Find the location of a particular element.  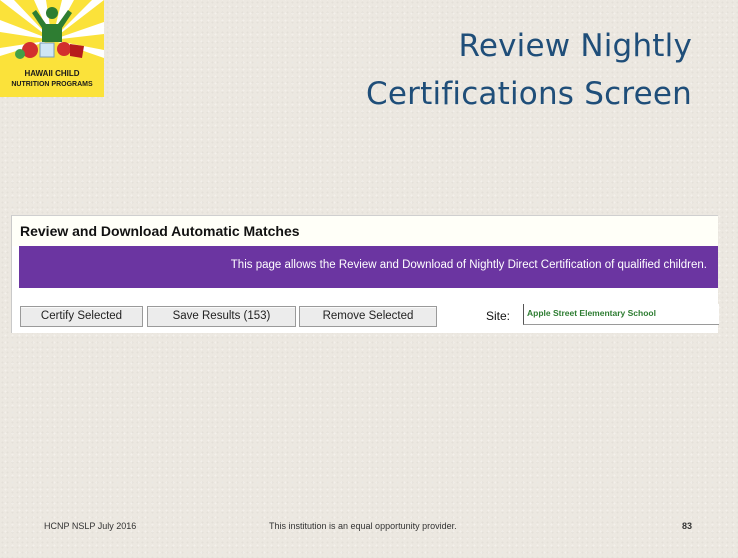

site-value: Apple Street Elementary School is located at coordinates (591, 313).